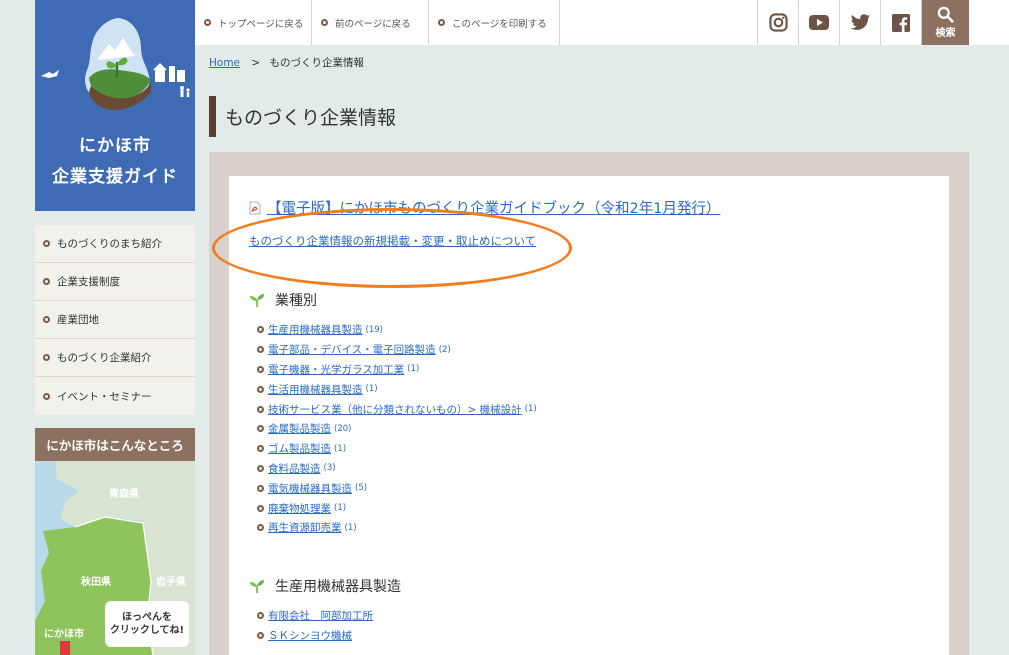 The image size is (1009, 655). I want to click on map-heading: にかほ市はこんなところ, so click(115, 444).